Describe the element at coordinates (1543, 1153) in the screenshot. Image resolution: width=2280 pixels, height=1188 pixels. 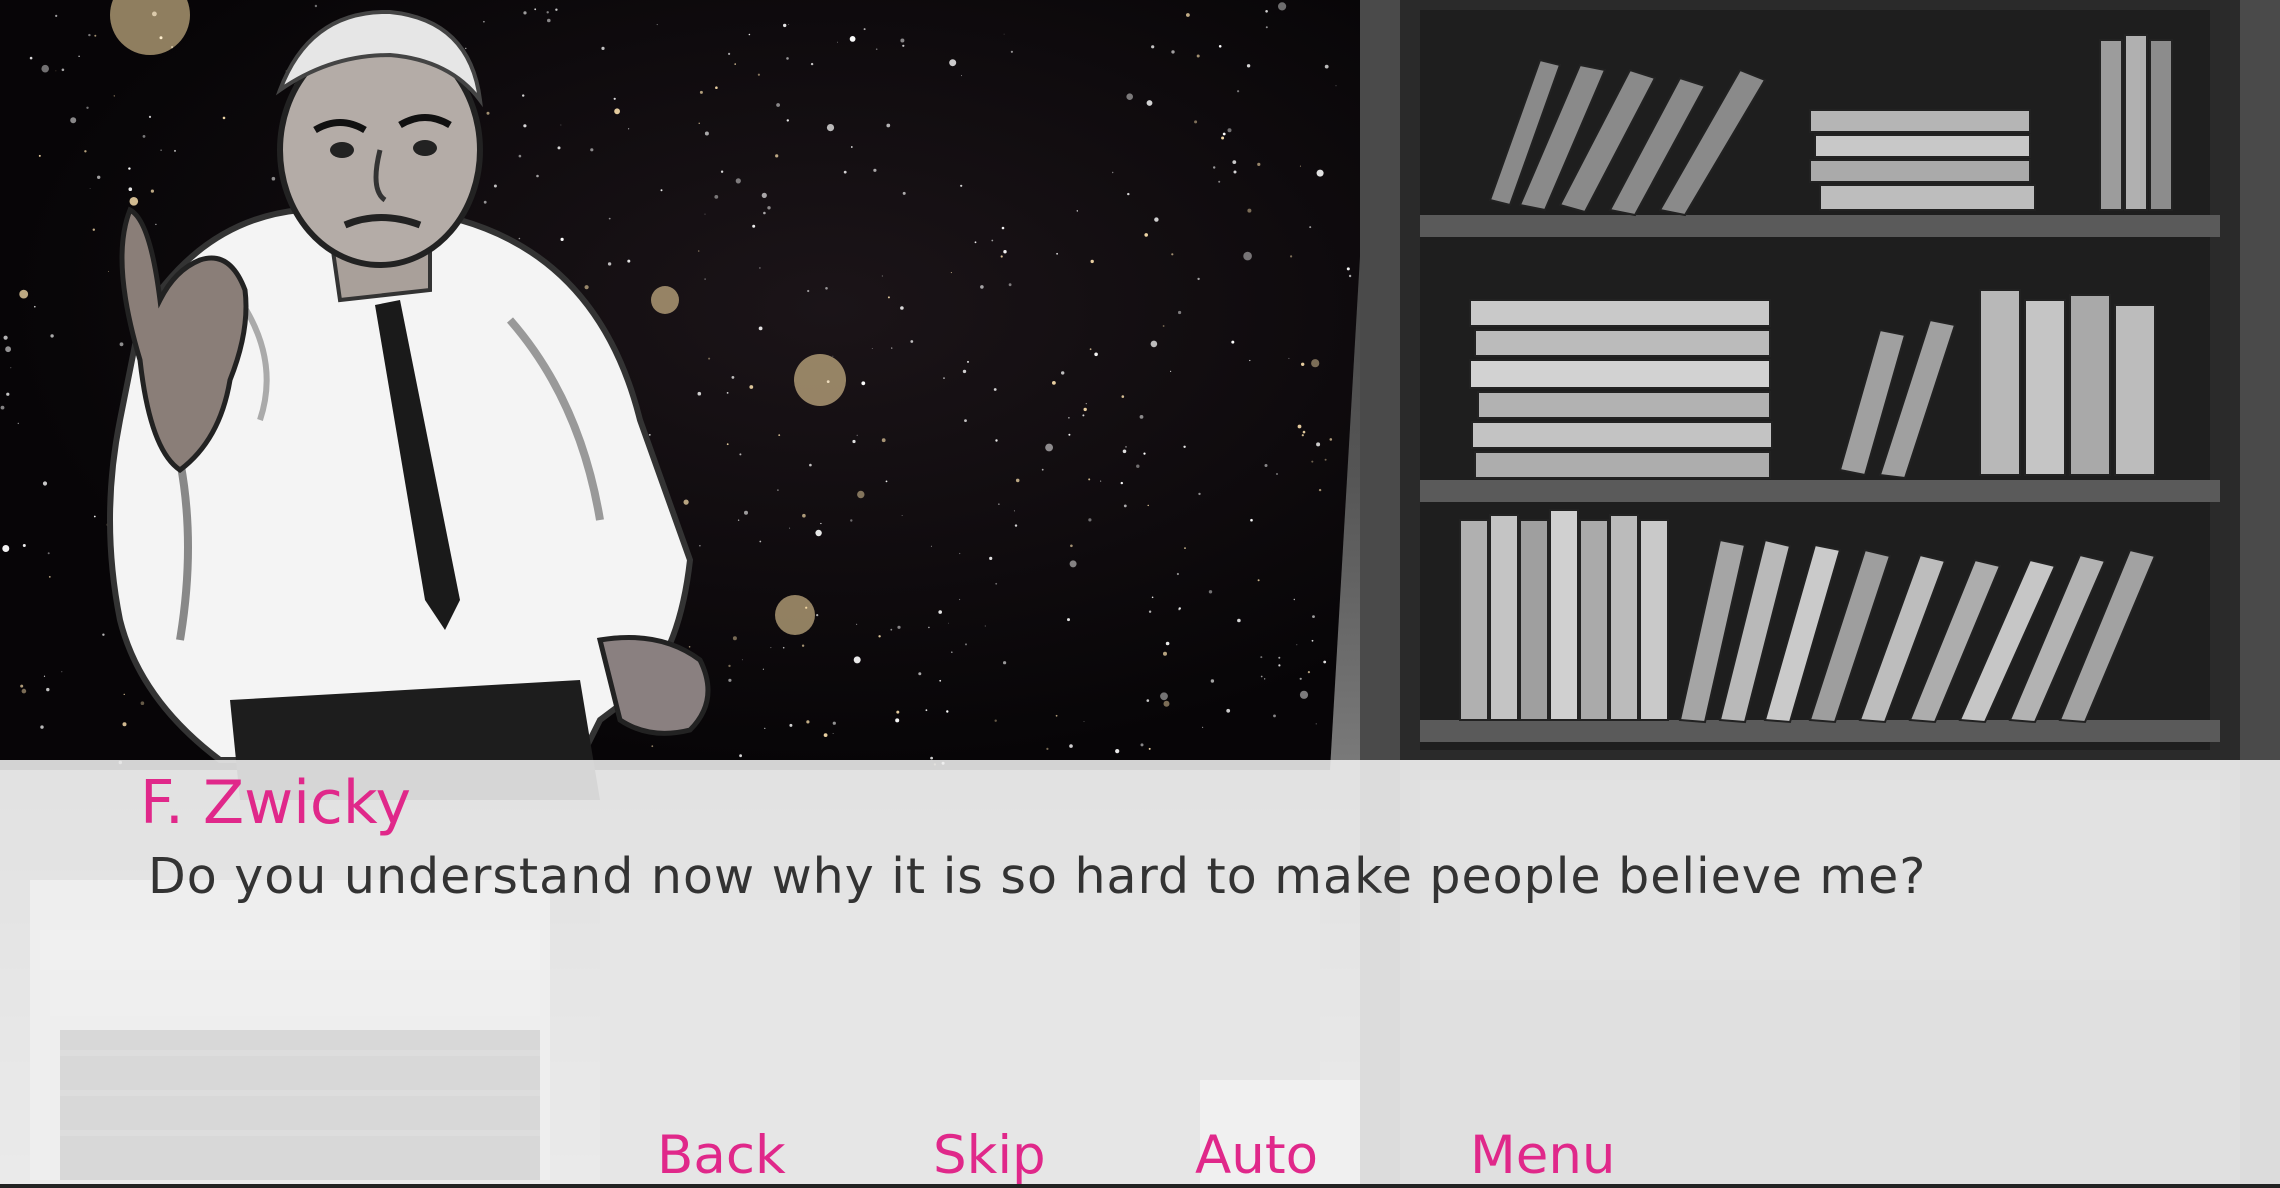
I see `menu-button: Menu` at that location.